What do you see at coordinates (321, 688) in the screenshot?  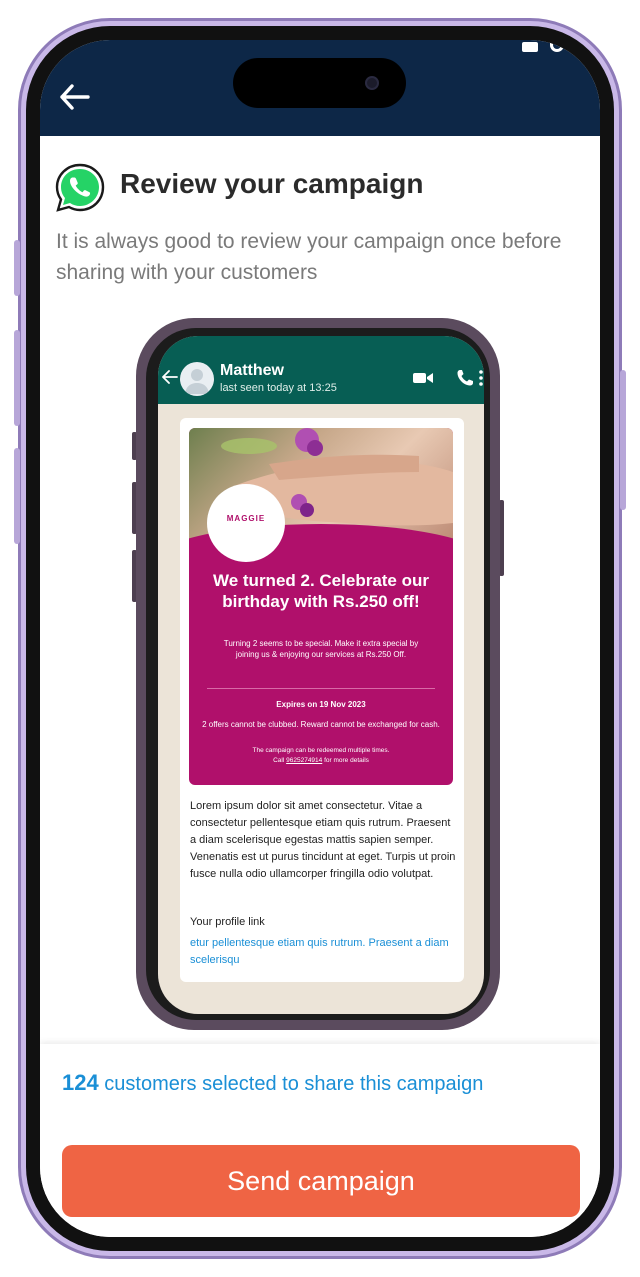 I see `divider` at bounding box center [321, 688].